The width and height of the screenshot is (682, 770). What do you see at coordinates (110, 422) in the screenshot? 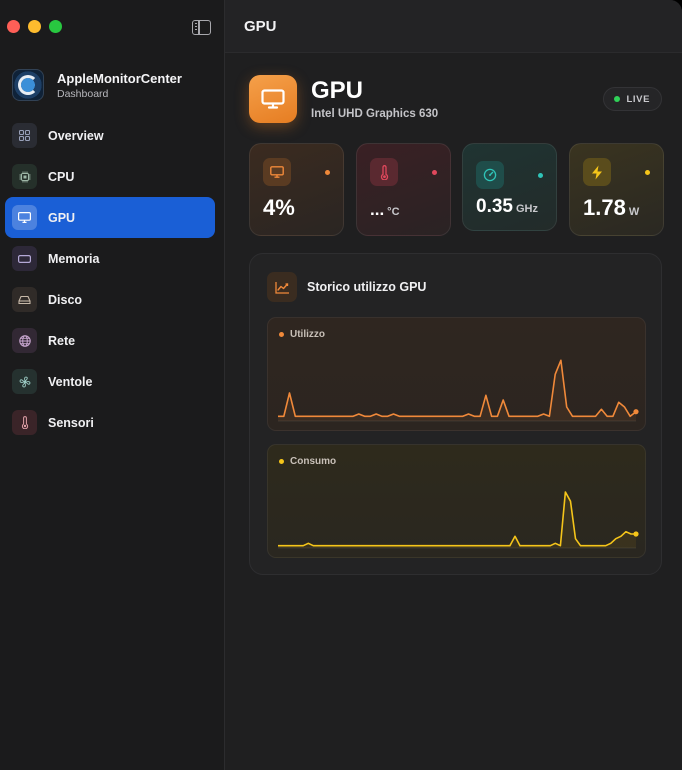
I see `sidebar-item-sensori: Sensori` at bounding box center [110, 422].